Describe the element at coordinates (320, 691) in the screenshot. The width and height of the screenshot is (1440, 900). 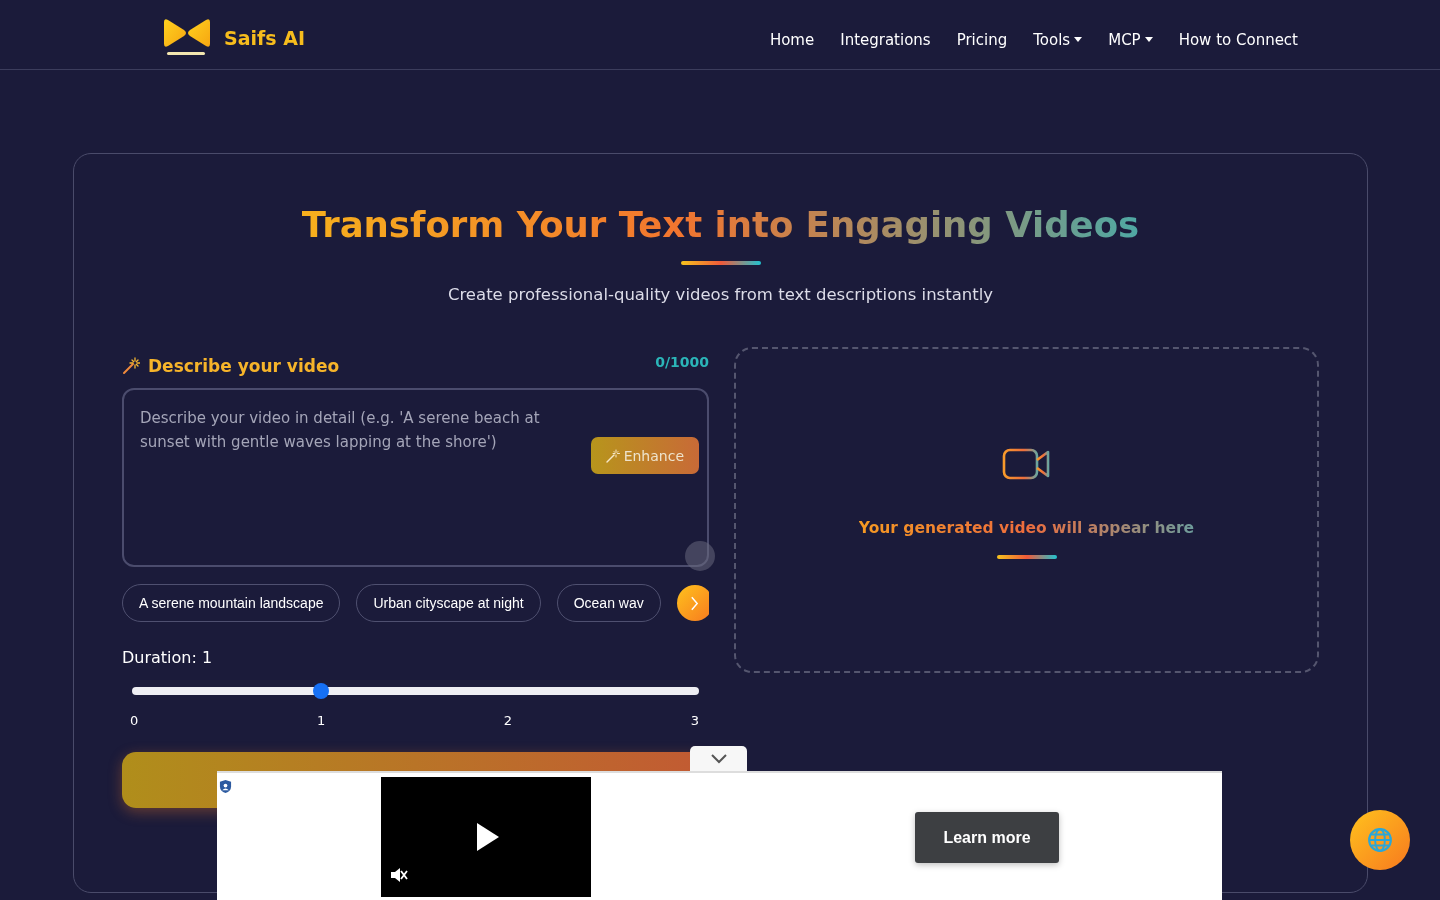
I see `slider-thumb` at that location.